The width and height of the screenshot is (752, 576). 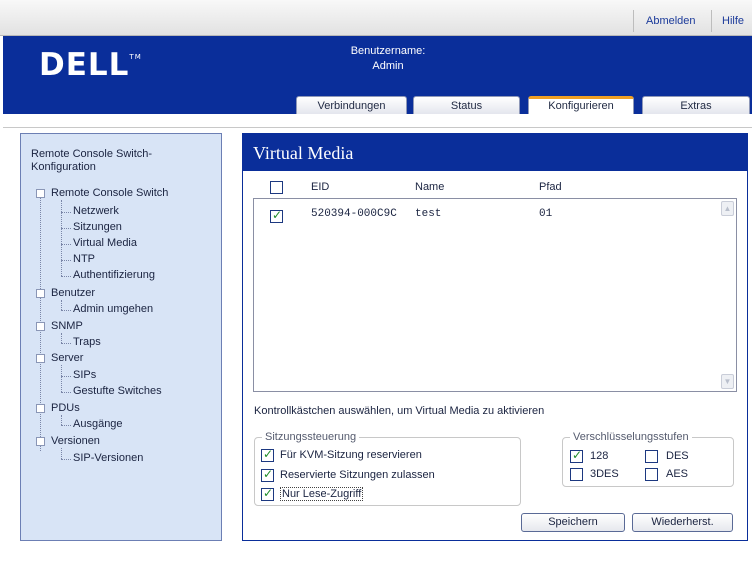 I want to click on tree-item-virtual-media: Virtual Media, so click(x=105, y=243).